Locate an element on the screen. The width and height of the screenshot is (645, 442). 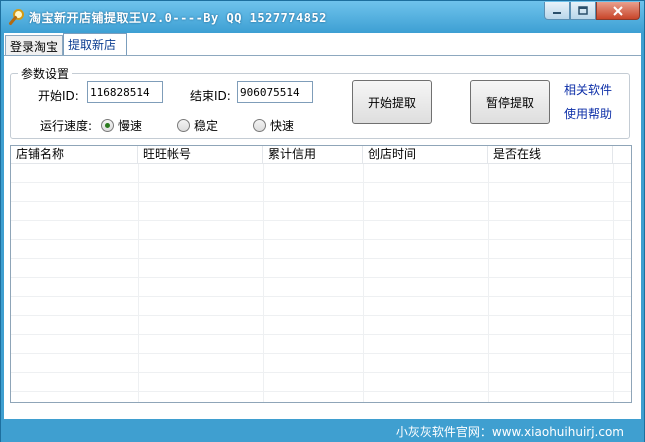
radio-stable is located at coordinates (183, 125).